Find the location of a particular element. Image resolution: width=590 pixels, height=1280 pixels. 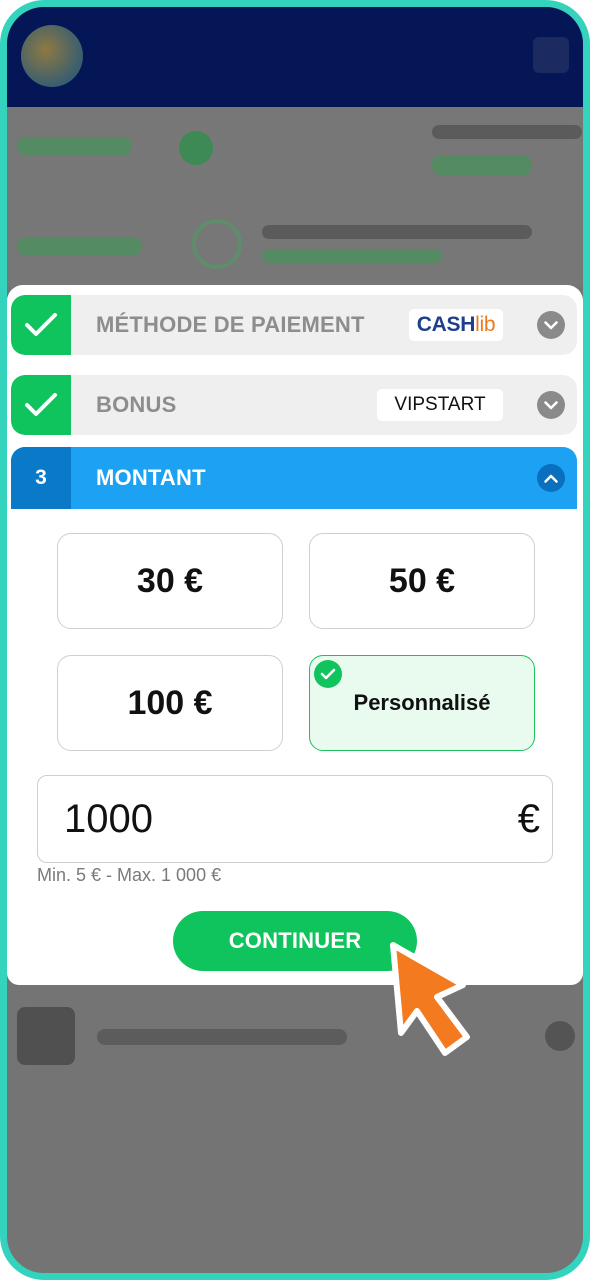

currency-symbol: € is located at coordinates (528, 819).